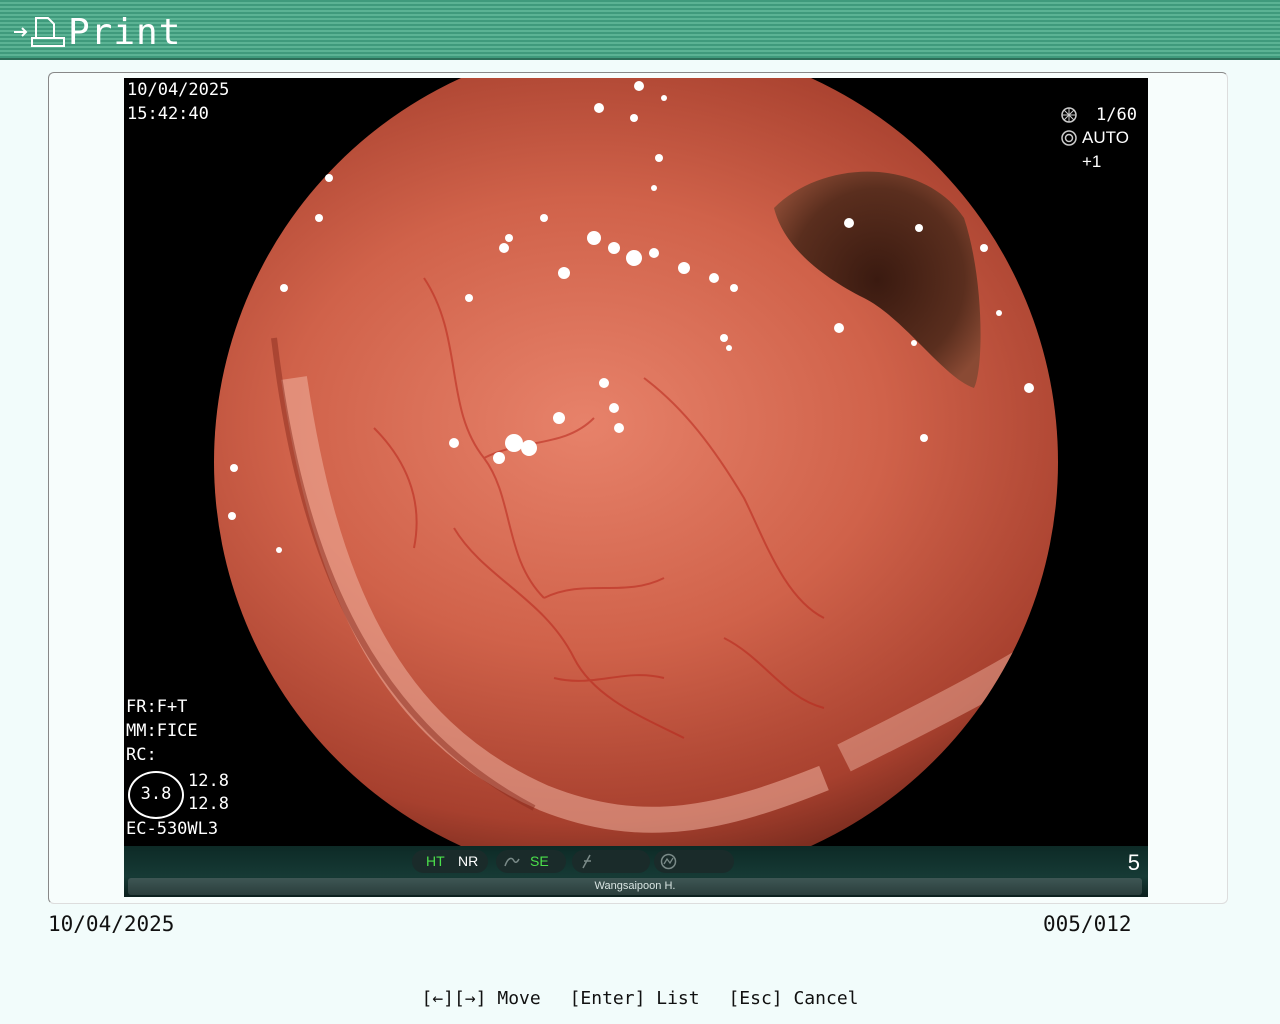 This screenshot has width=1280, height=1024. I want to click on ht-indicator: HT, so click(435, 861).